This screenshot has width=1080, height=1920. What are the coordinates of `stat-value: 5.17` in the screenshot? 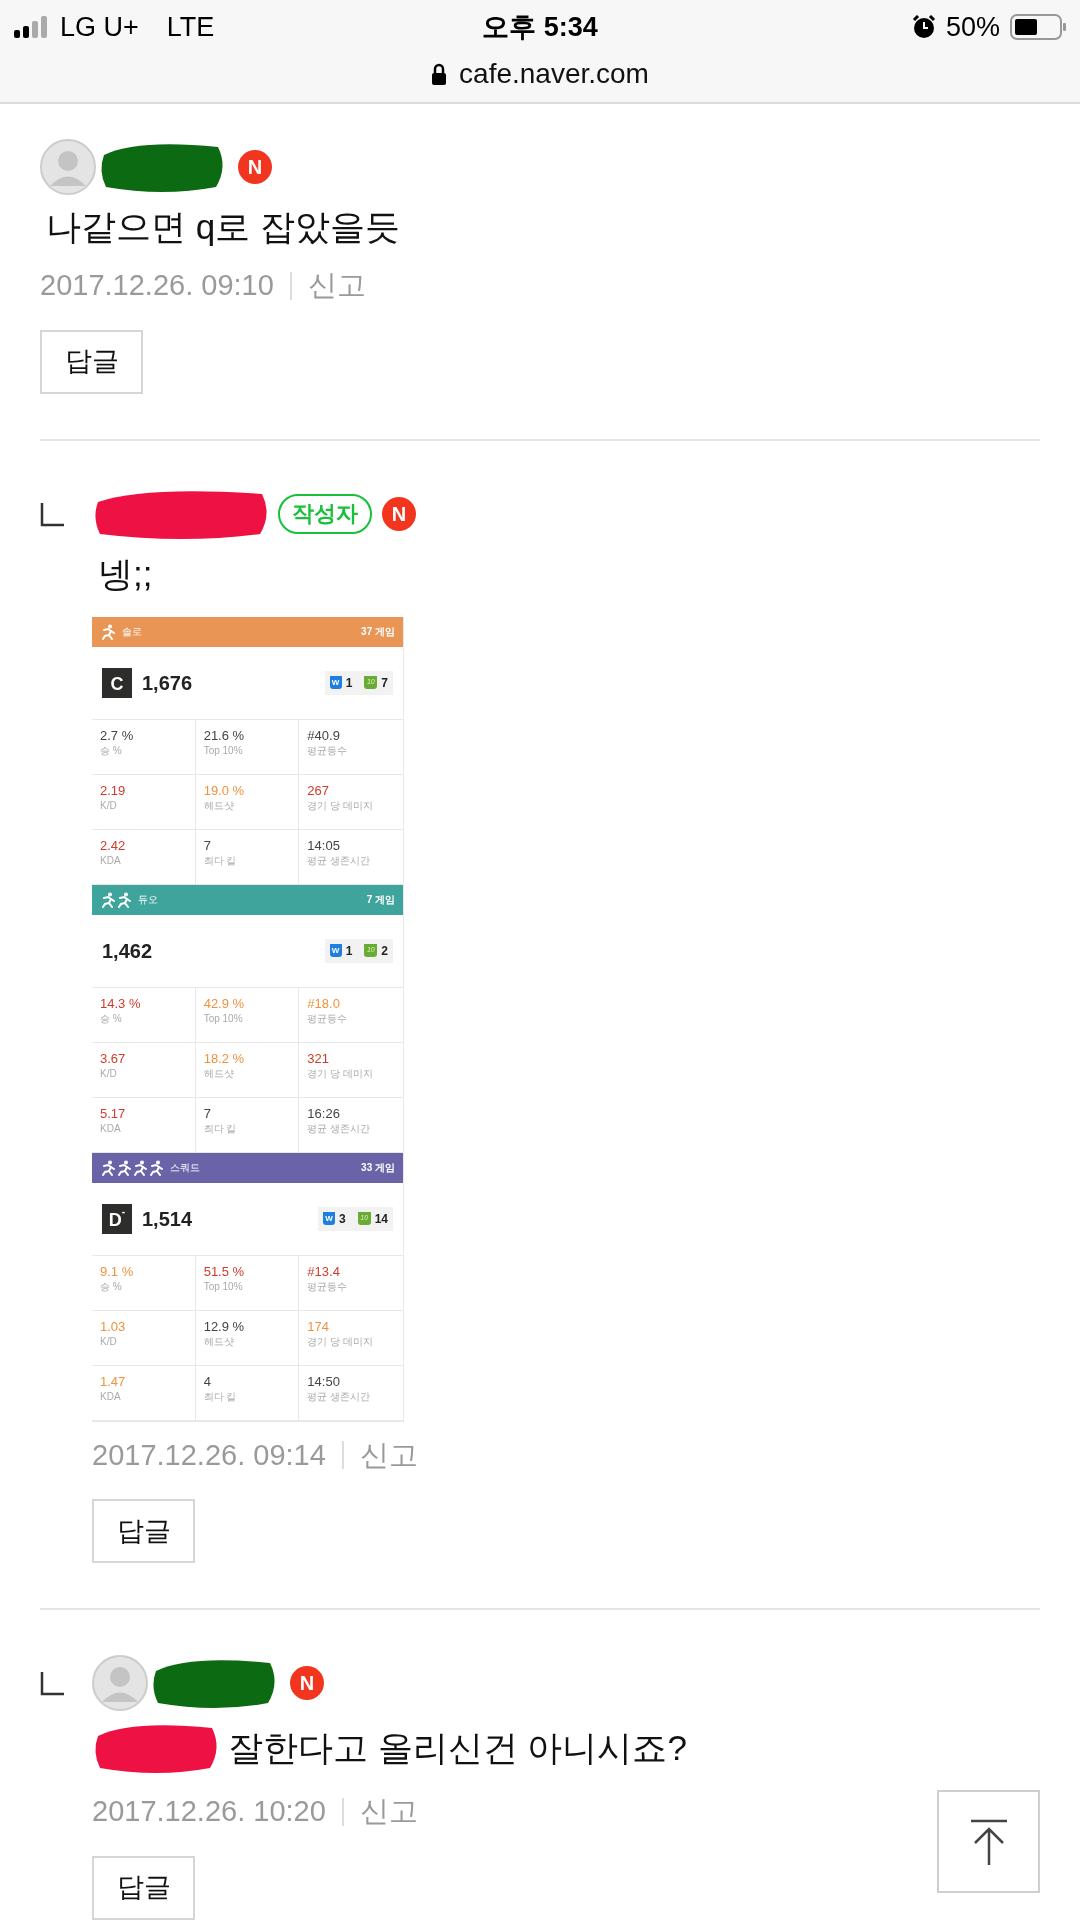 It's located at (113, 1113).